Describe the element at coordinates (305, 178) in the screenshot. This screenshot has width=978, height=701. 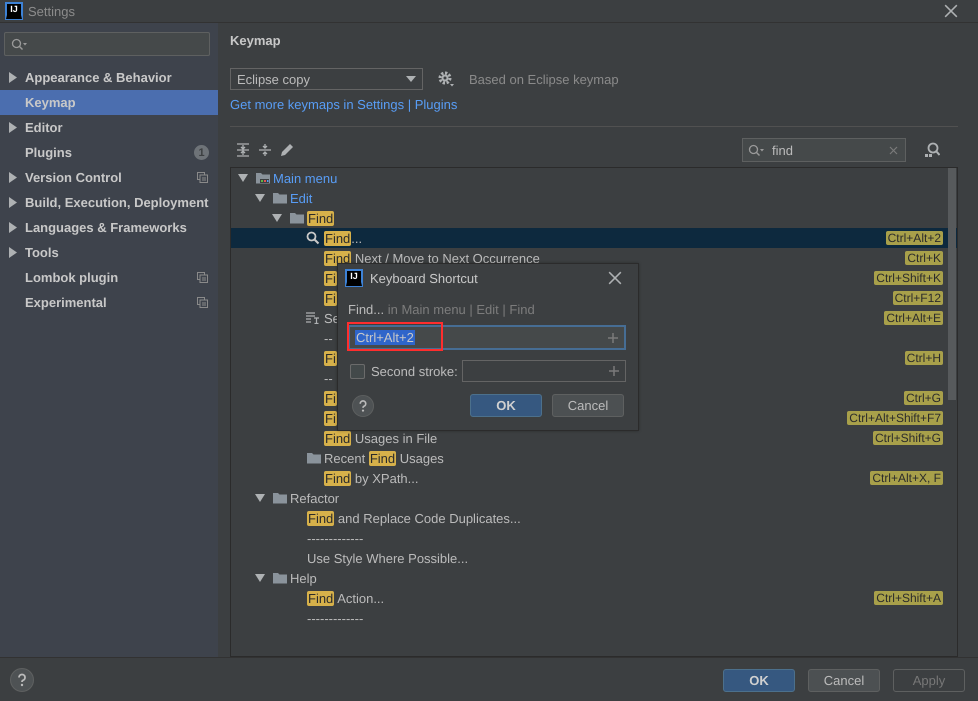
I see `action-label: Main menu` at that location.